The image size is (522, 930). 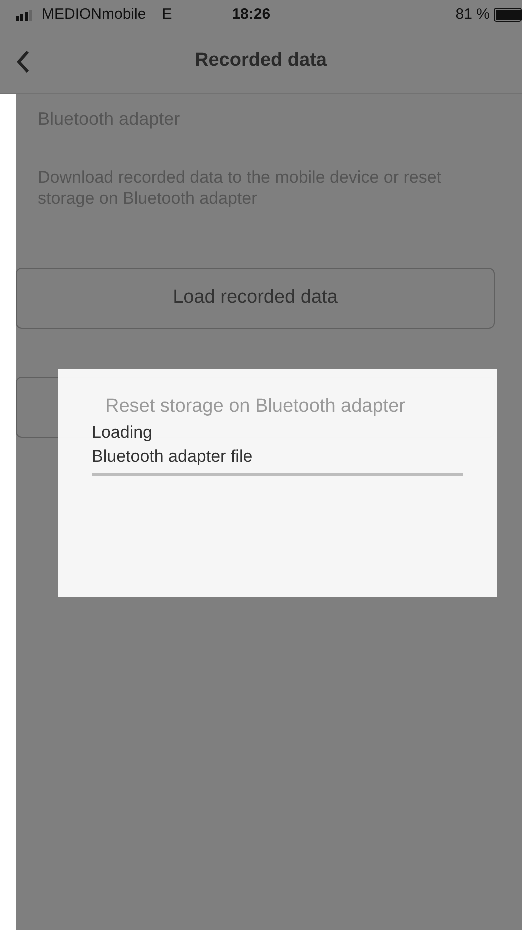 What do you see at coordinates (23, 62) in the screenshot?
I see `back-icon` at bounding box center [23, 62].